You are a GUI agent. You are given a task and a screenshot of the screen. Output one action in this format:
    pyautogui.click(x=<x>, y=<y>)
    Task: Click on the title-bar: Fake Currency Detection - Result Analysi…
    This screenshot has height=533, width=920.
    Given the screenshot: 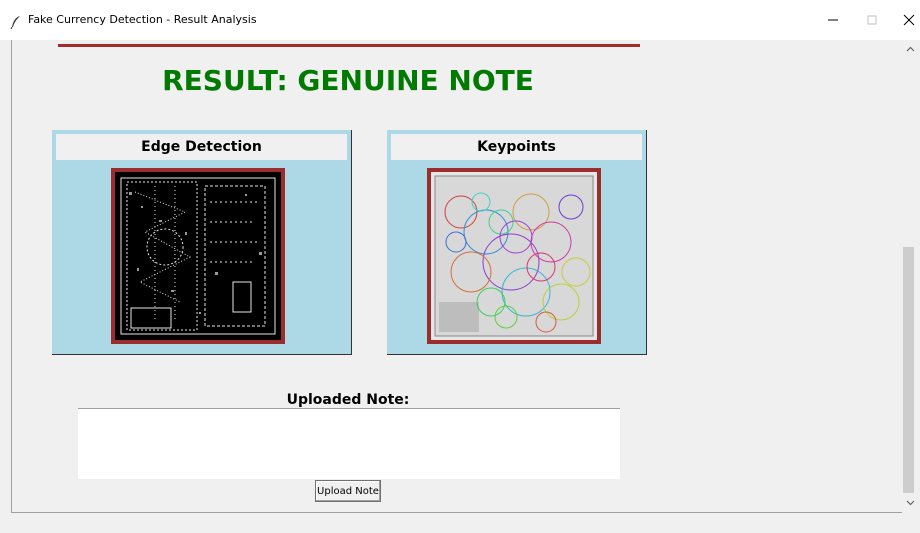 What is the action you would take?
    pyautogui.click(x=460, y=20)
    